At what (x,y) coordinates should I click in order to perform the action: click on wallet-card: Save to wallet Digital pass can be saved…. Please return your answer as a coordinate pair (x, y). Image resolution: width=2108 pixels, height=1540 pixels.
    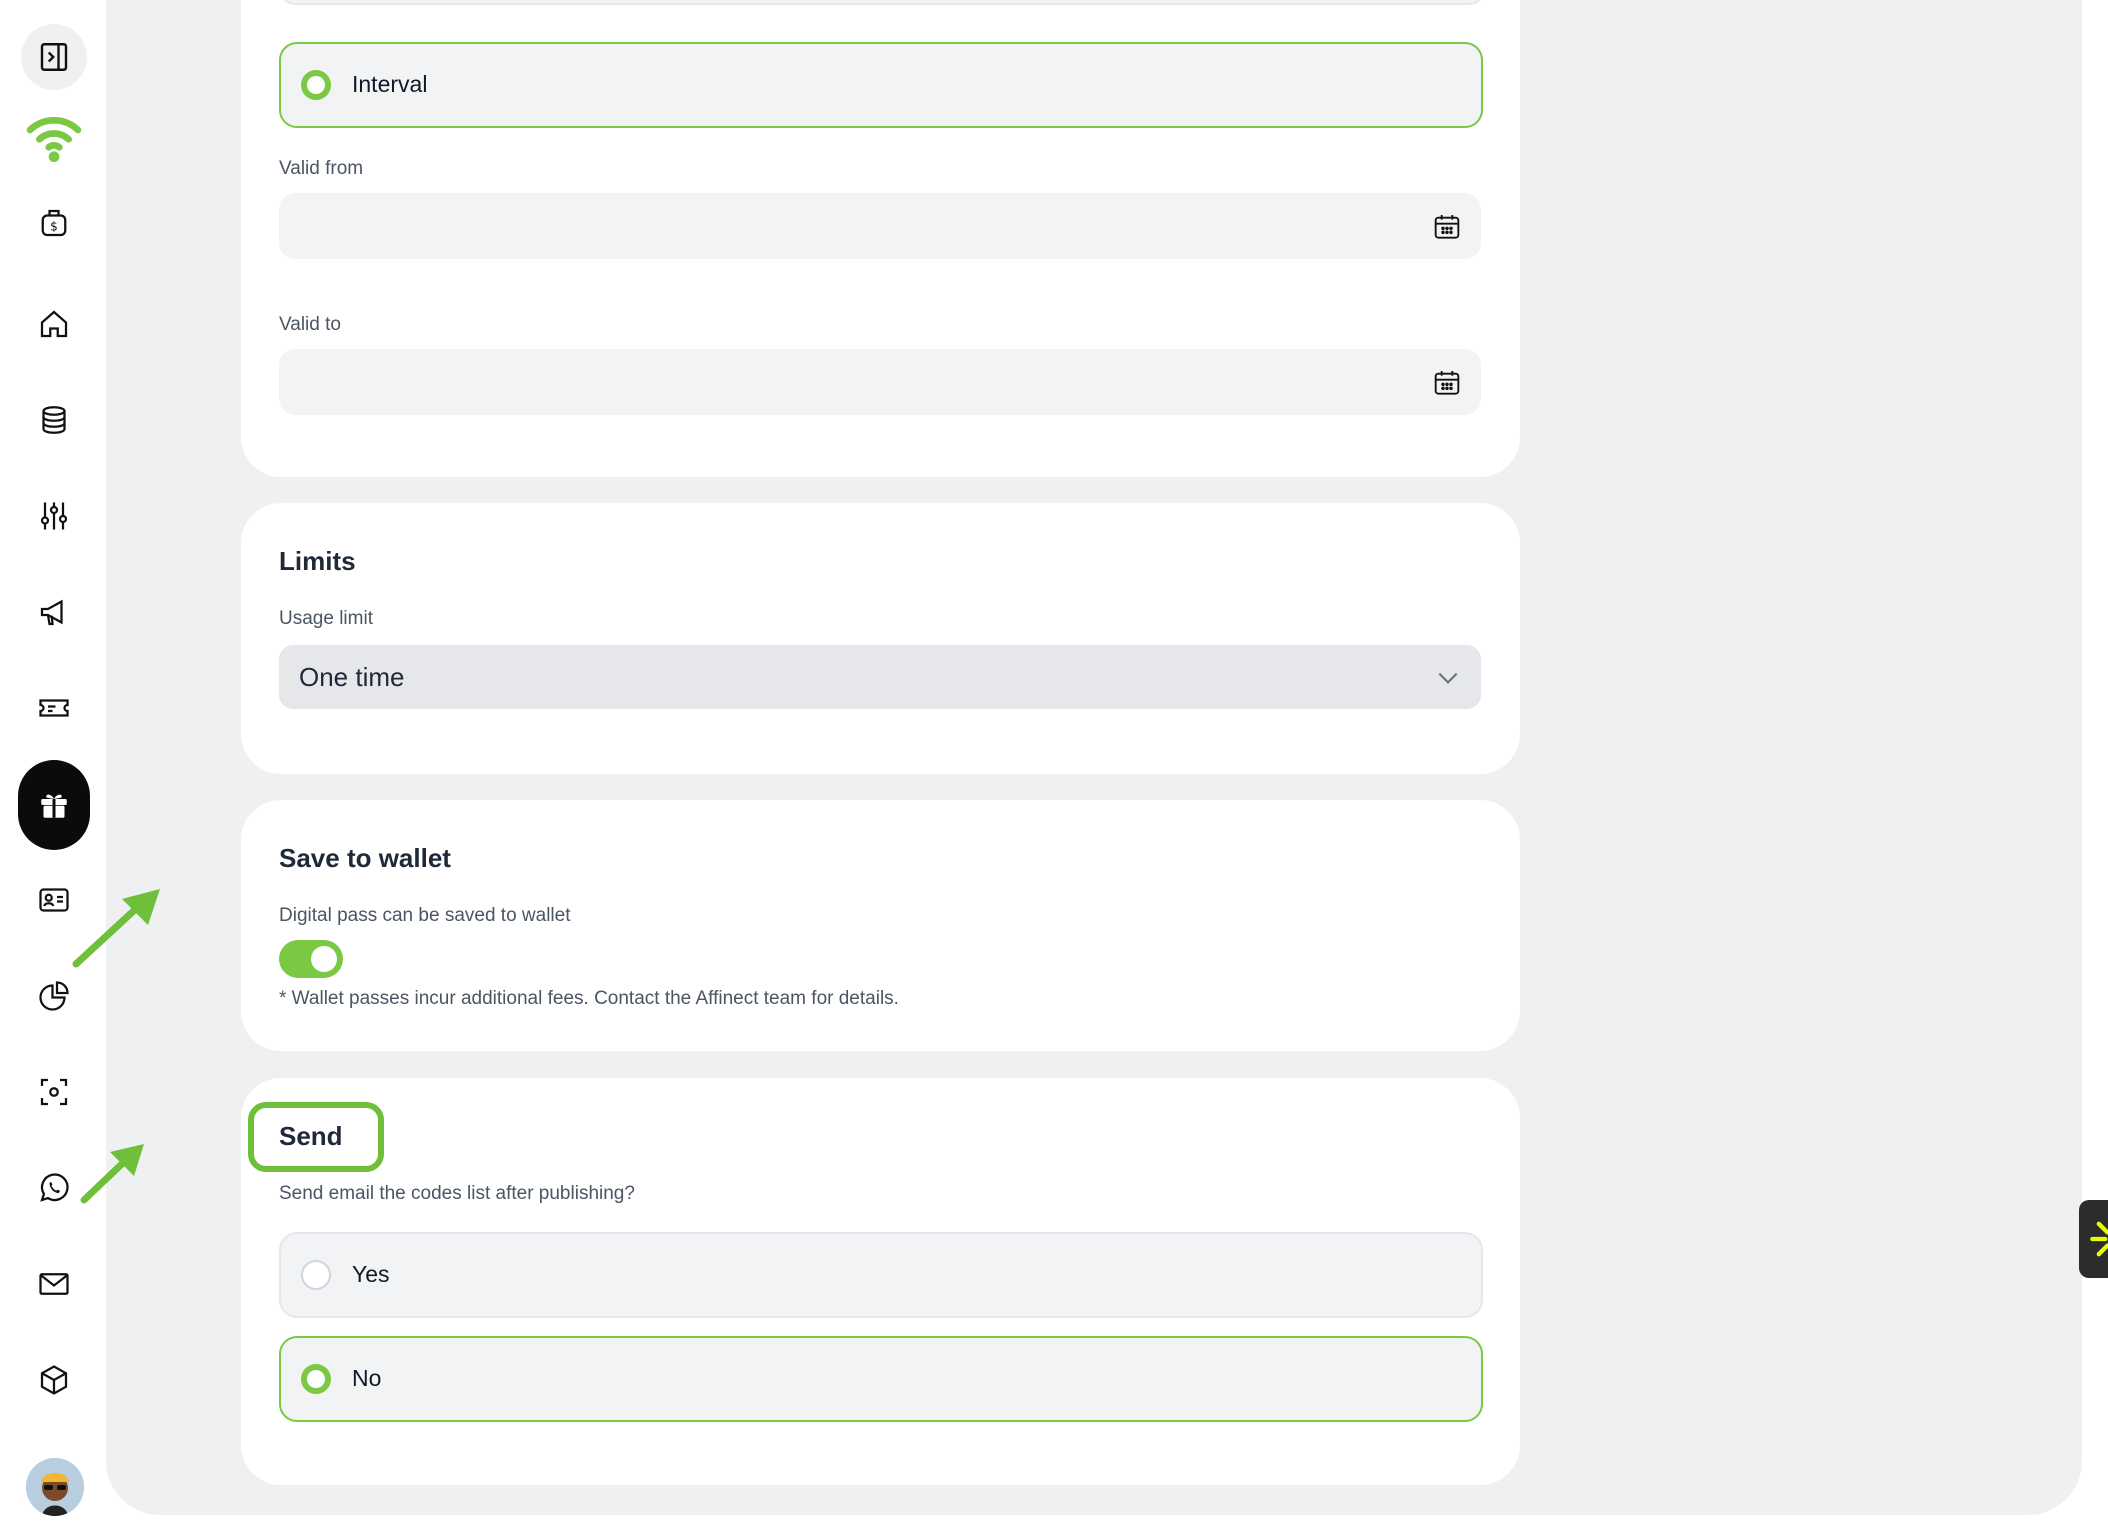
    Looking at the image, I should click on (880, 925).